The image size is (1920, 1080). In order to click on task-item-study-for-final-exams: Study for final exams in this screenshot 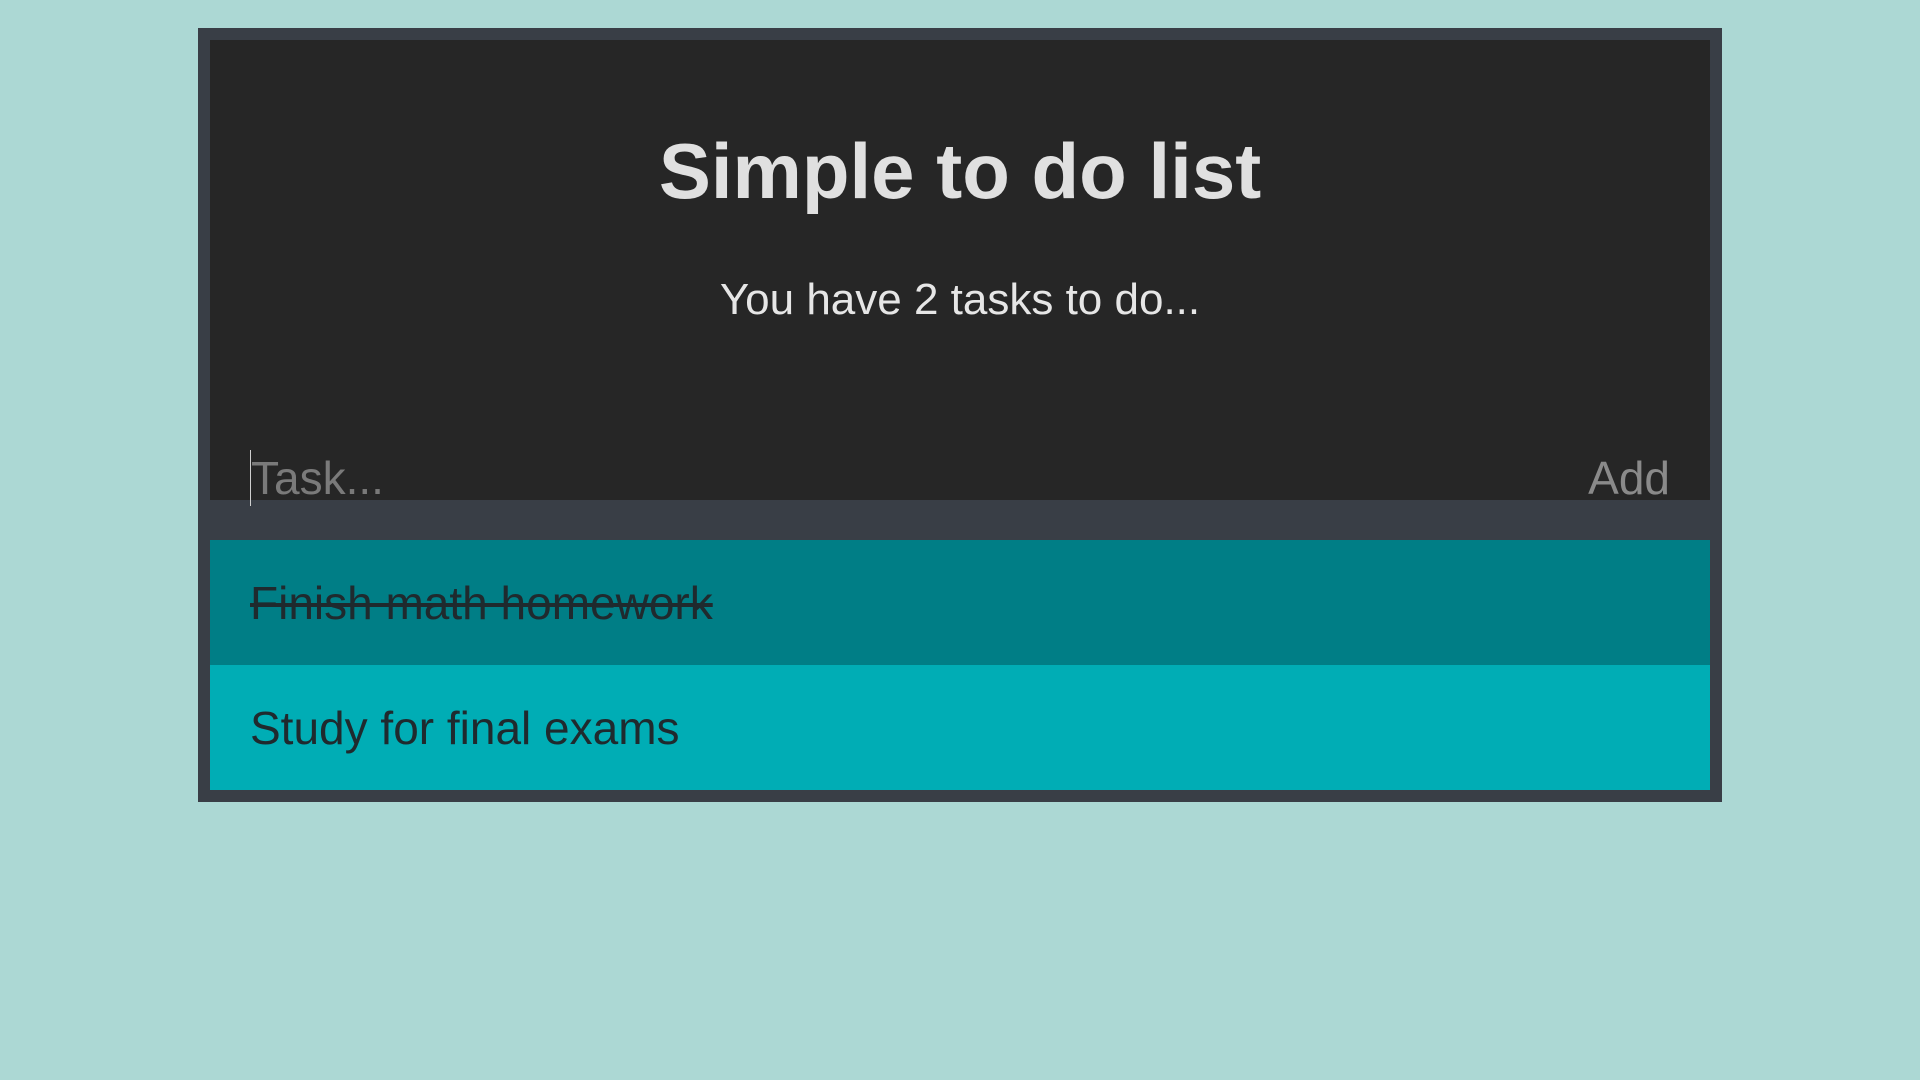, I will do `click(960, 727)`.